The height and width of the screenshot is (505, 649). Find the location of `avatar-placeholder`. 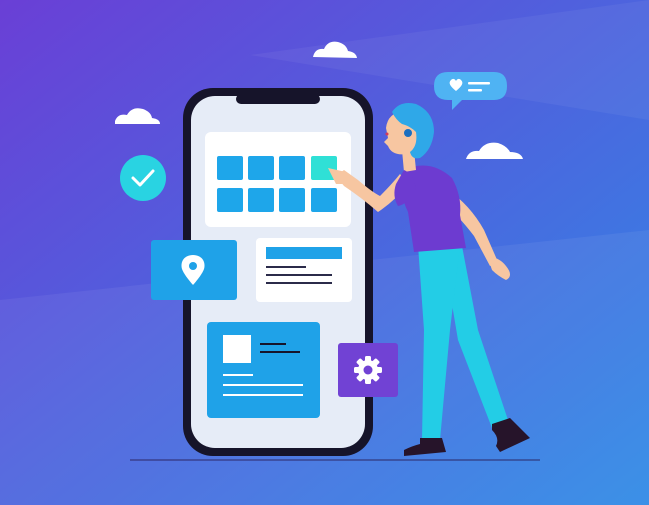

avatar-placeholder is located at coordinates (237, 349).